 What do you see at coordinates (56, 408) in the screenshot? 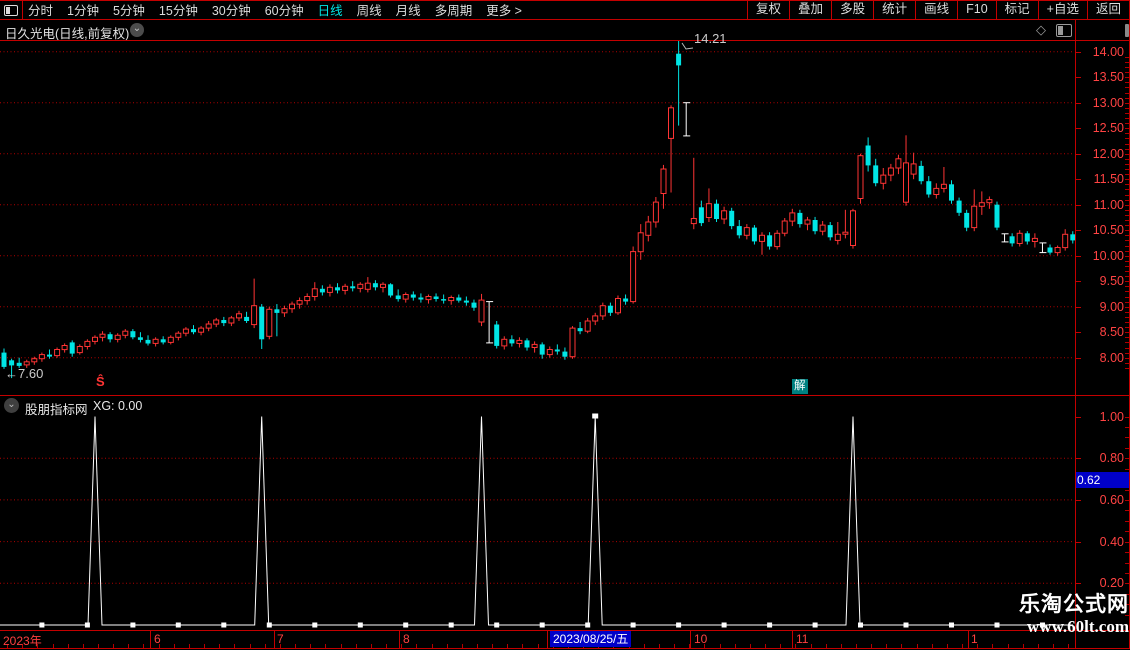
I see `indicator-name: 股朋指标网` at bounding box center [56, 408].